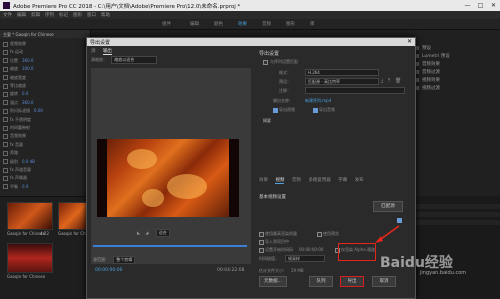 The width and height of the screenshot is (500, 299). What do you see at coordinates (15, 187) in the screenshot?
I see `effect-property-row: 平衡 0.0` at bounding box center [15, 187].